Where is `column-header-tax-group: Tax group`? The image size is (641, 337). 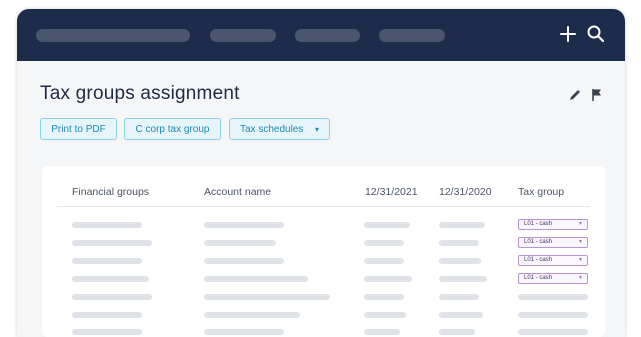 column-header-tax-group: Tax group is located at coordinates (541, 192).